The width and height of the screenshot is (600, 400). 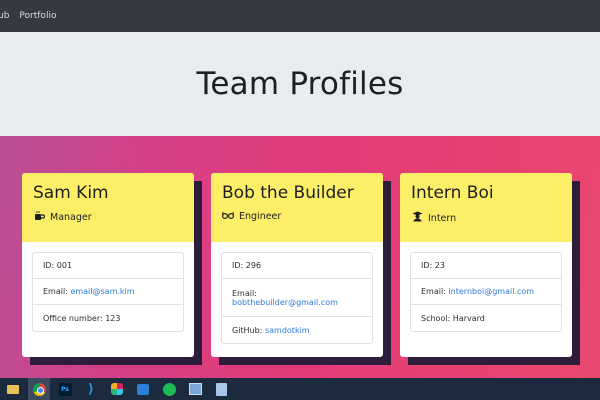 I want to click on role-label: Manager, so click(x=71, y=217).